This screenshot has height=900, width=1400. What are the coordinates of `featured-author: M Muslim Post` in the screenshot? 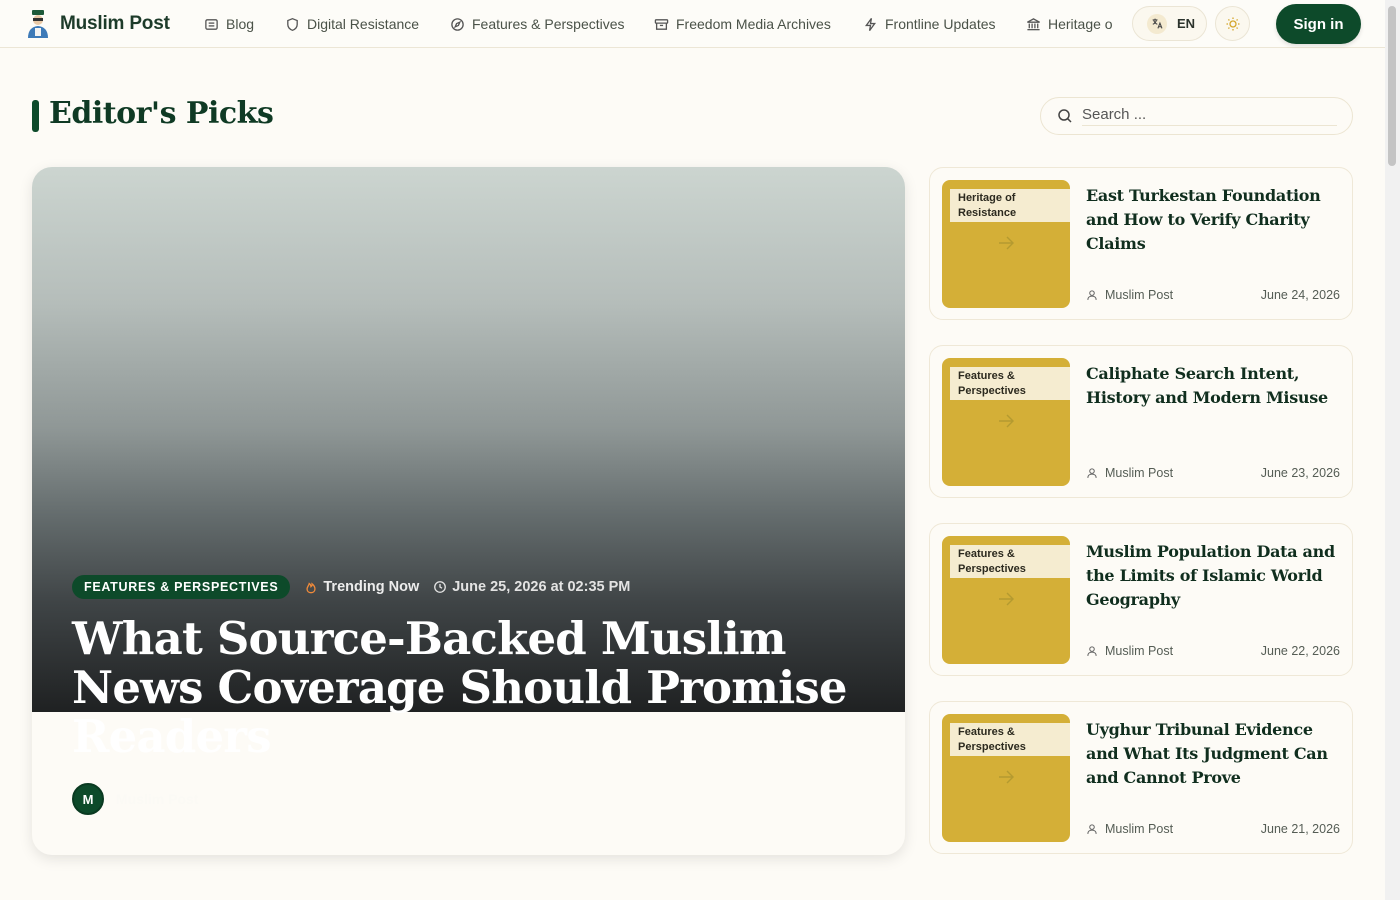 It's located at (135, 799).